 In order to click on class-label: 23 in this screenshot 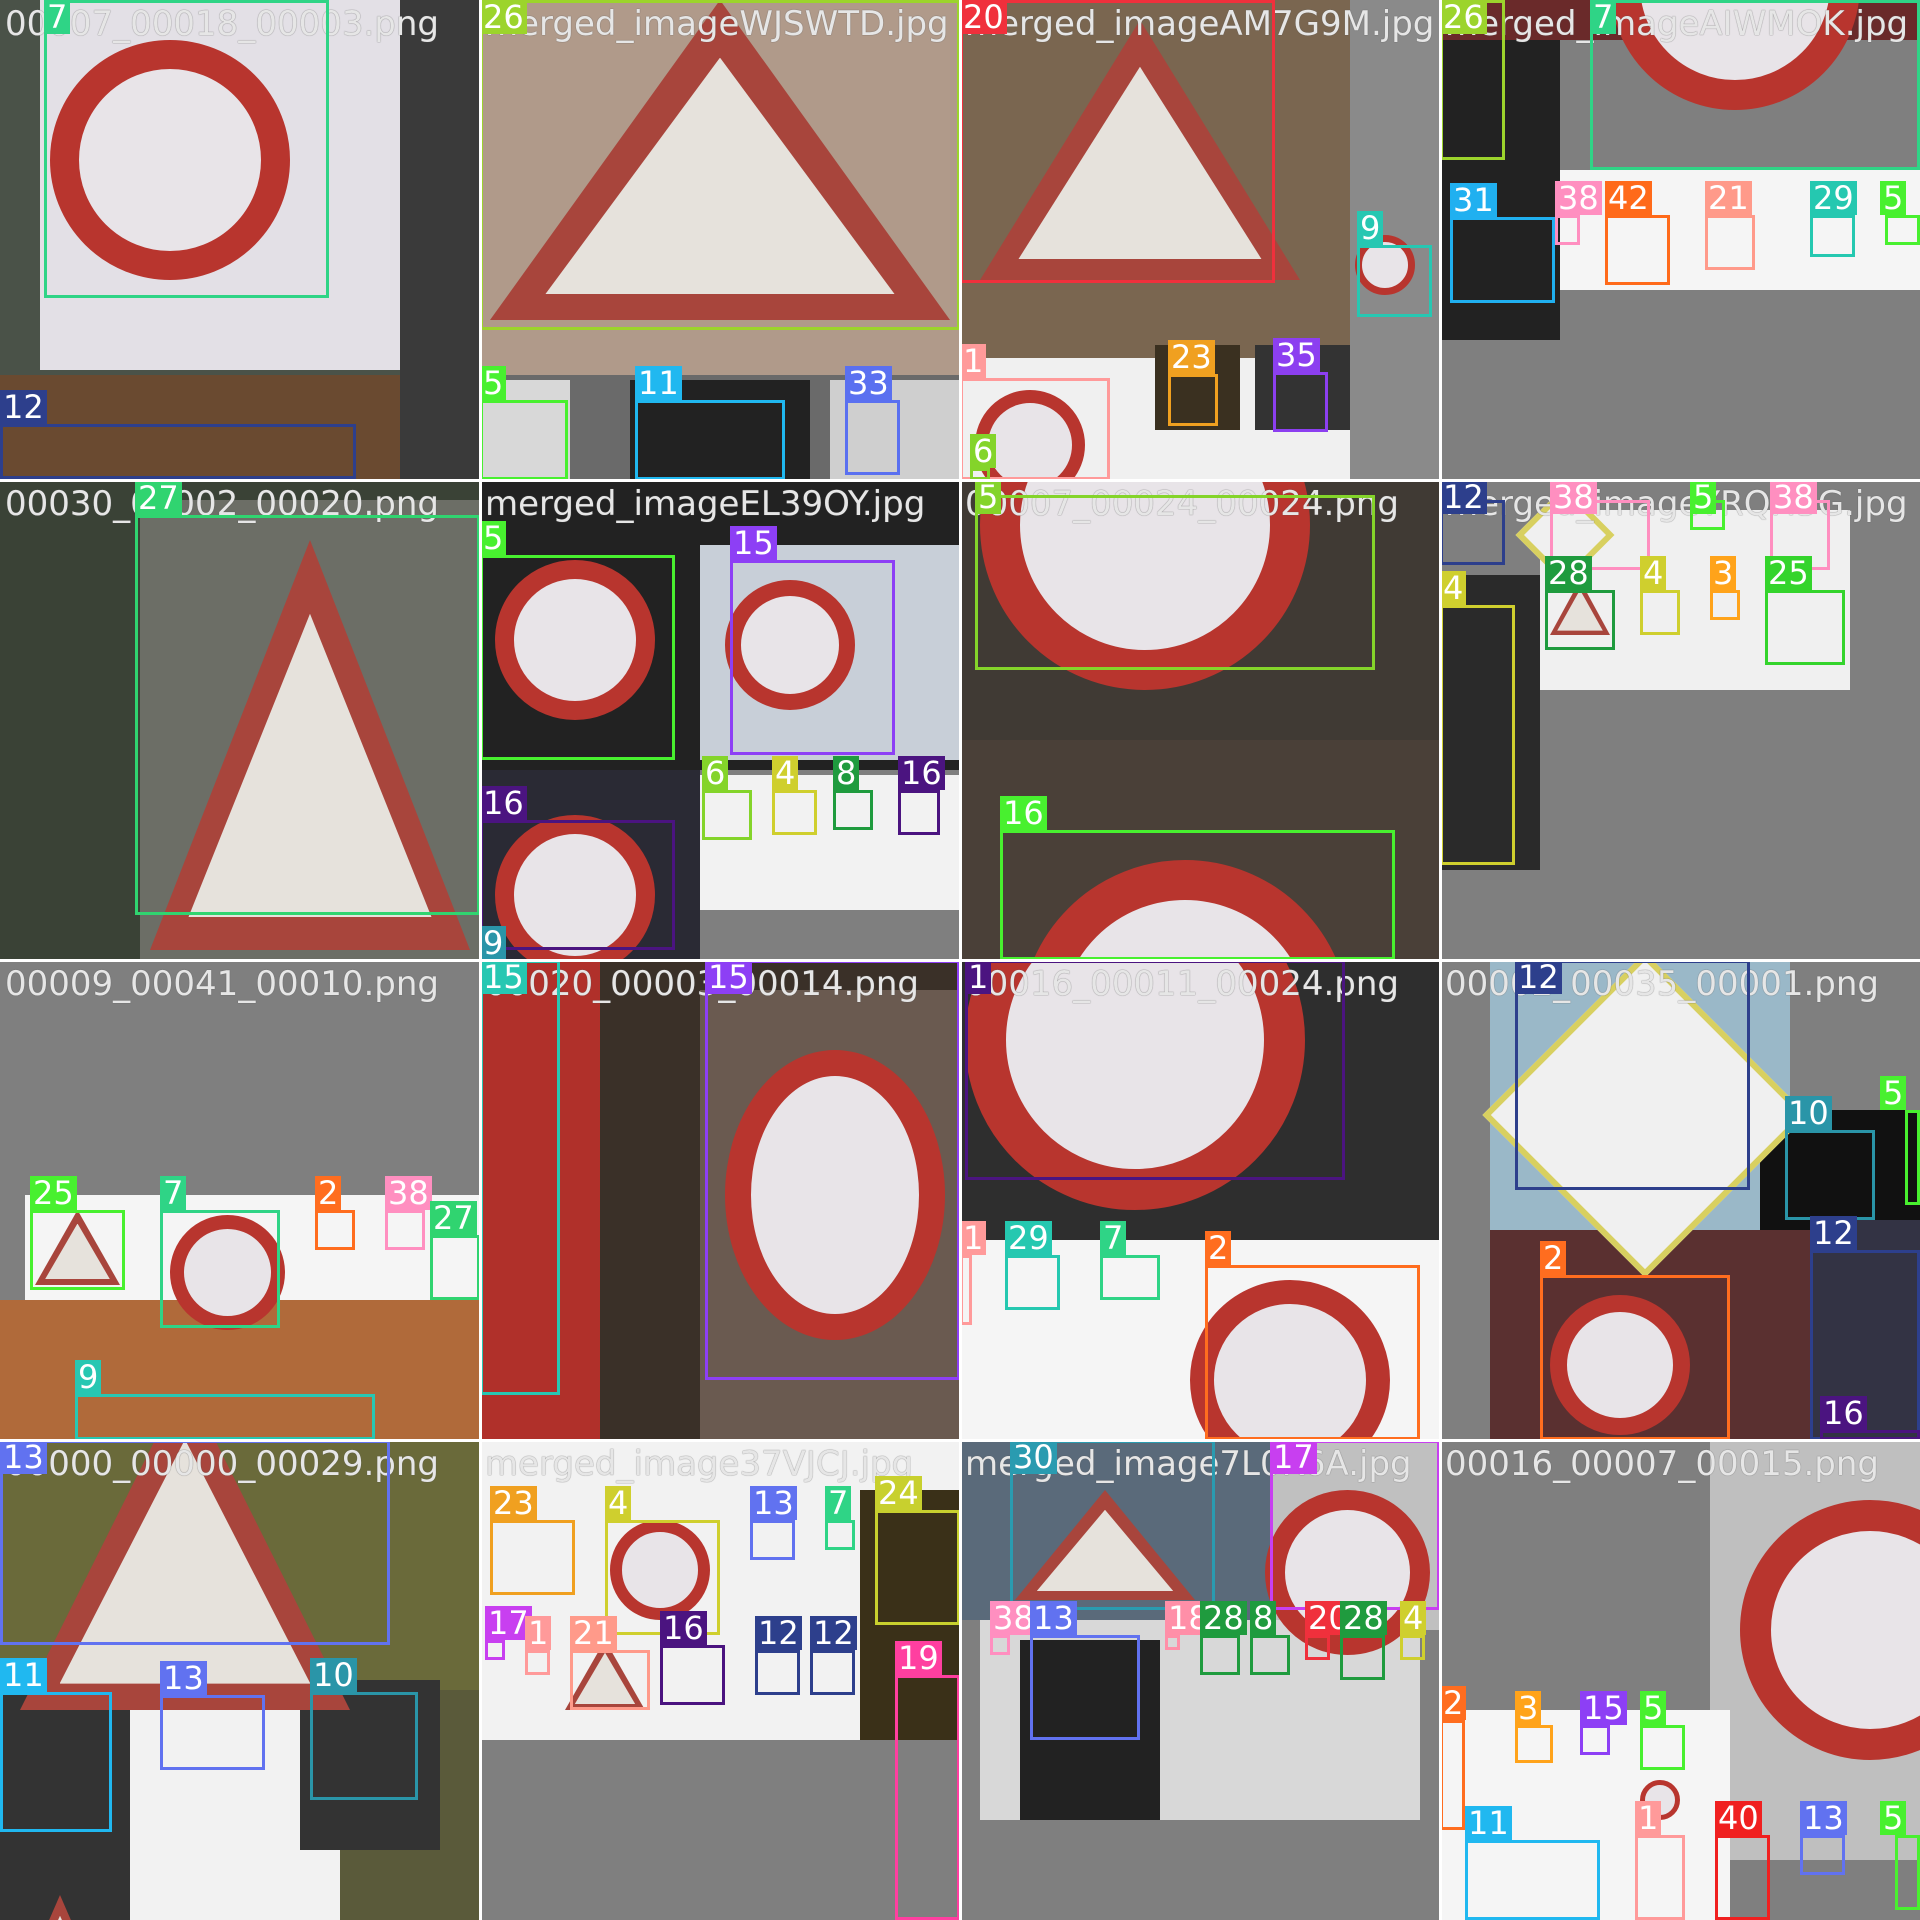, I will do `click(513, 1503)`.